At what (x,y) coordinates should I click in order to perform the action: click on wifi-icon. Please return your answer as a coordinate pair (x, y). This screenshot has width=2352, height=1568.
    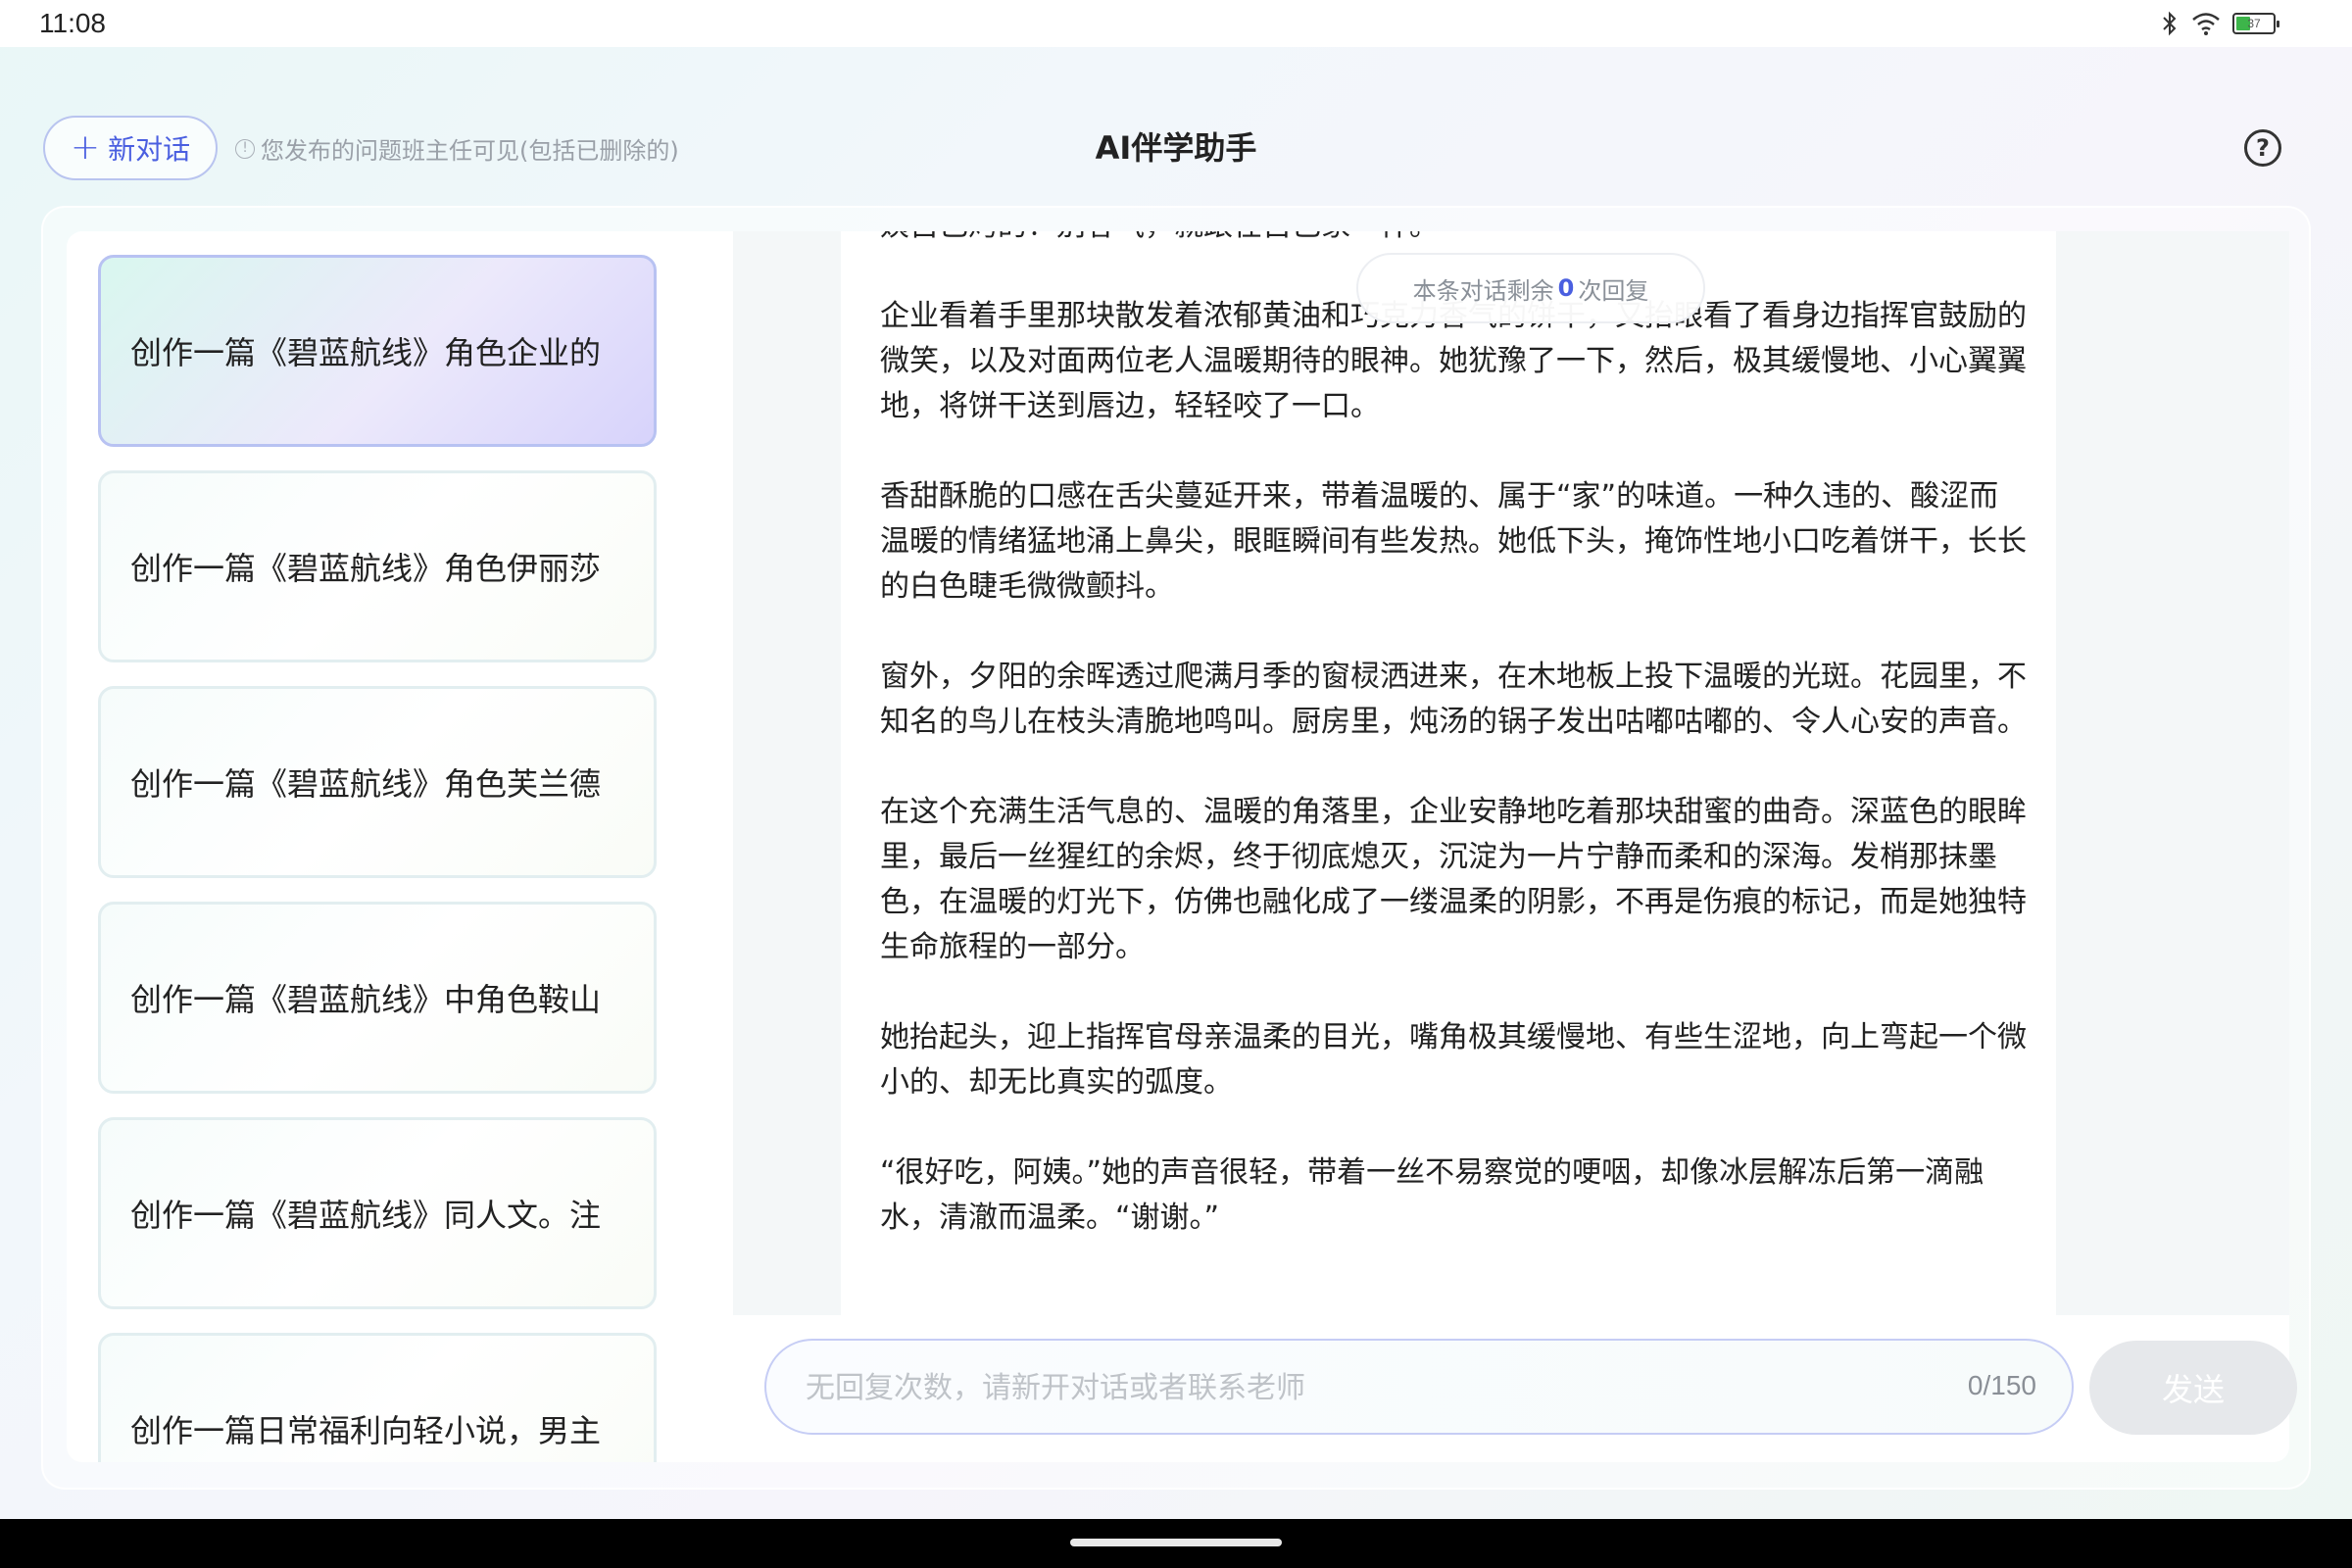
    Looking at the image, I should click on (2206, 24).